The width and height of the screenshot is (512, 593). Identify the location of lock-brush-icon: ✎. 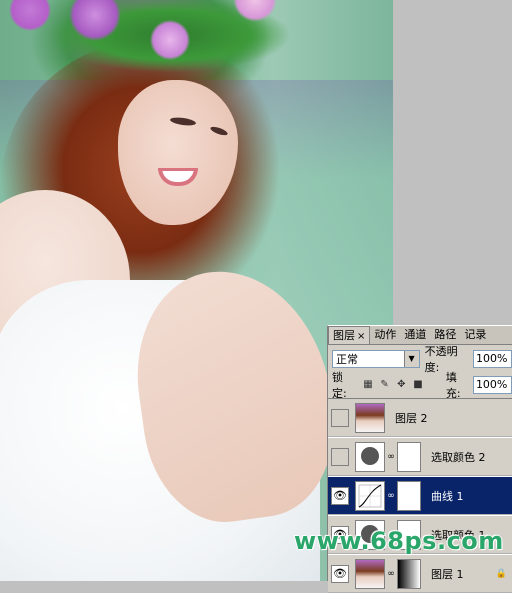
(385, 385).